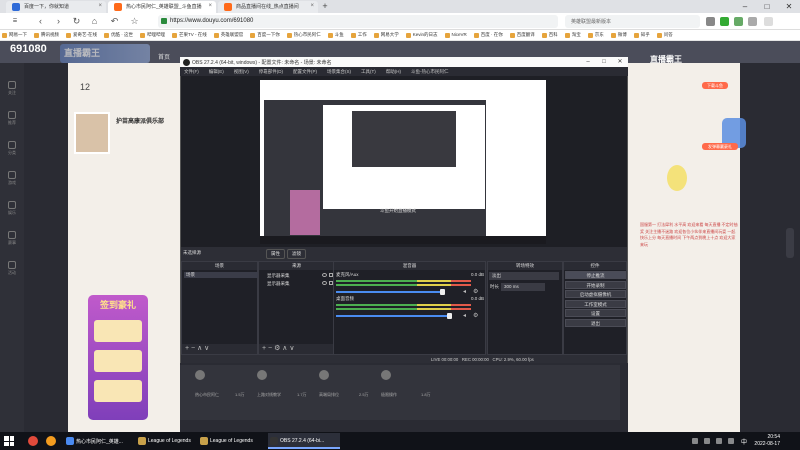 The image size is (800, 450). I want to click on start-button, so click(9, 441).